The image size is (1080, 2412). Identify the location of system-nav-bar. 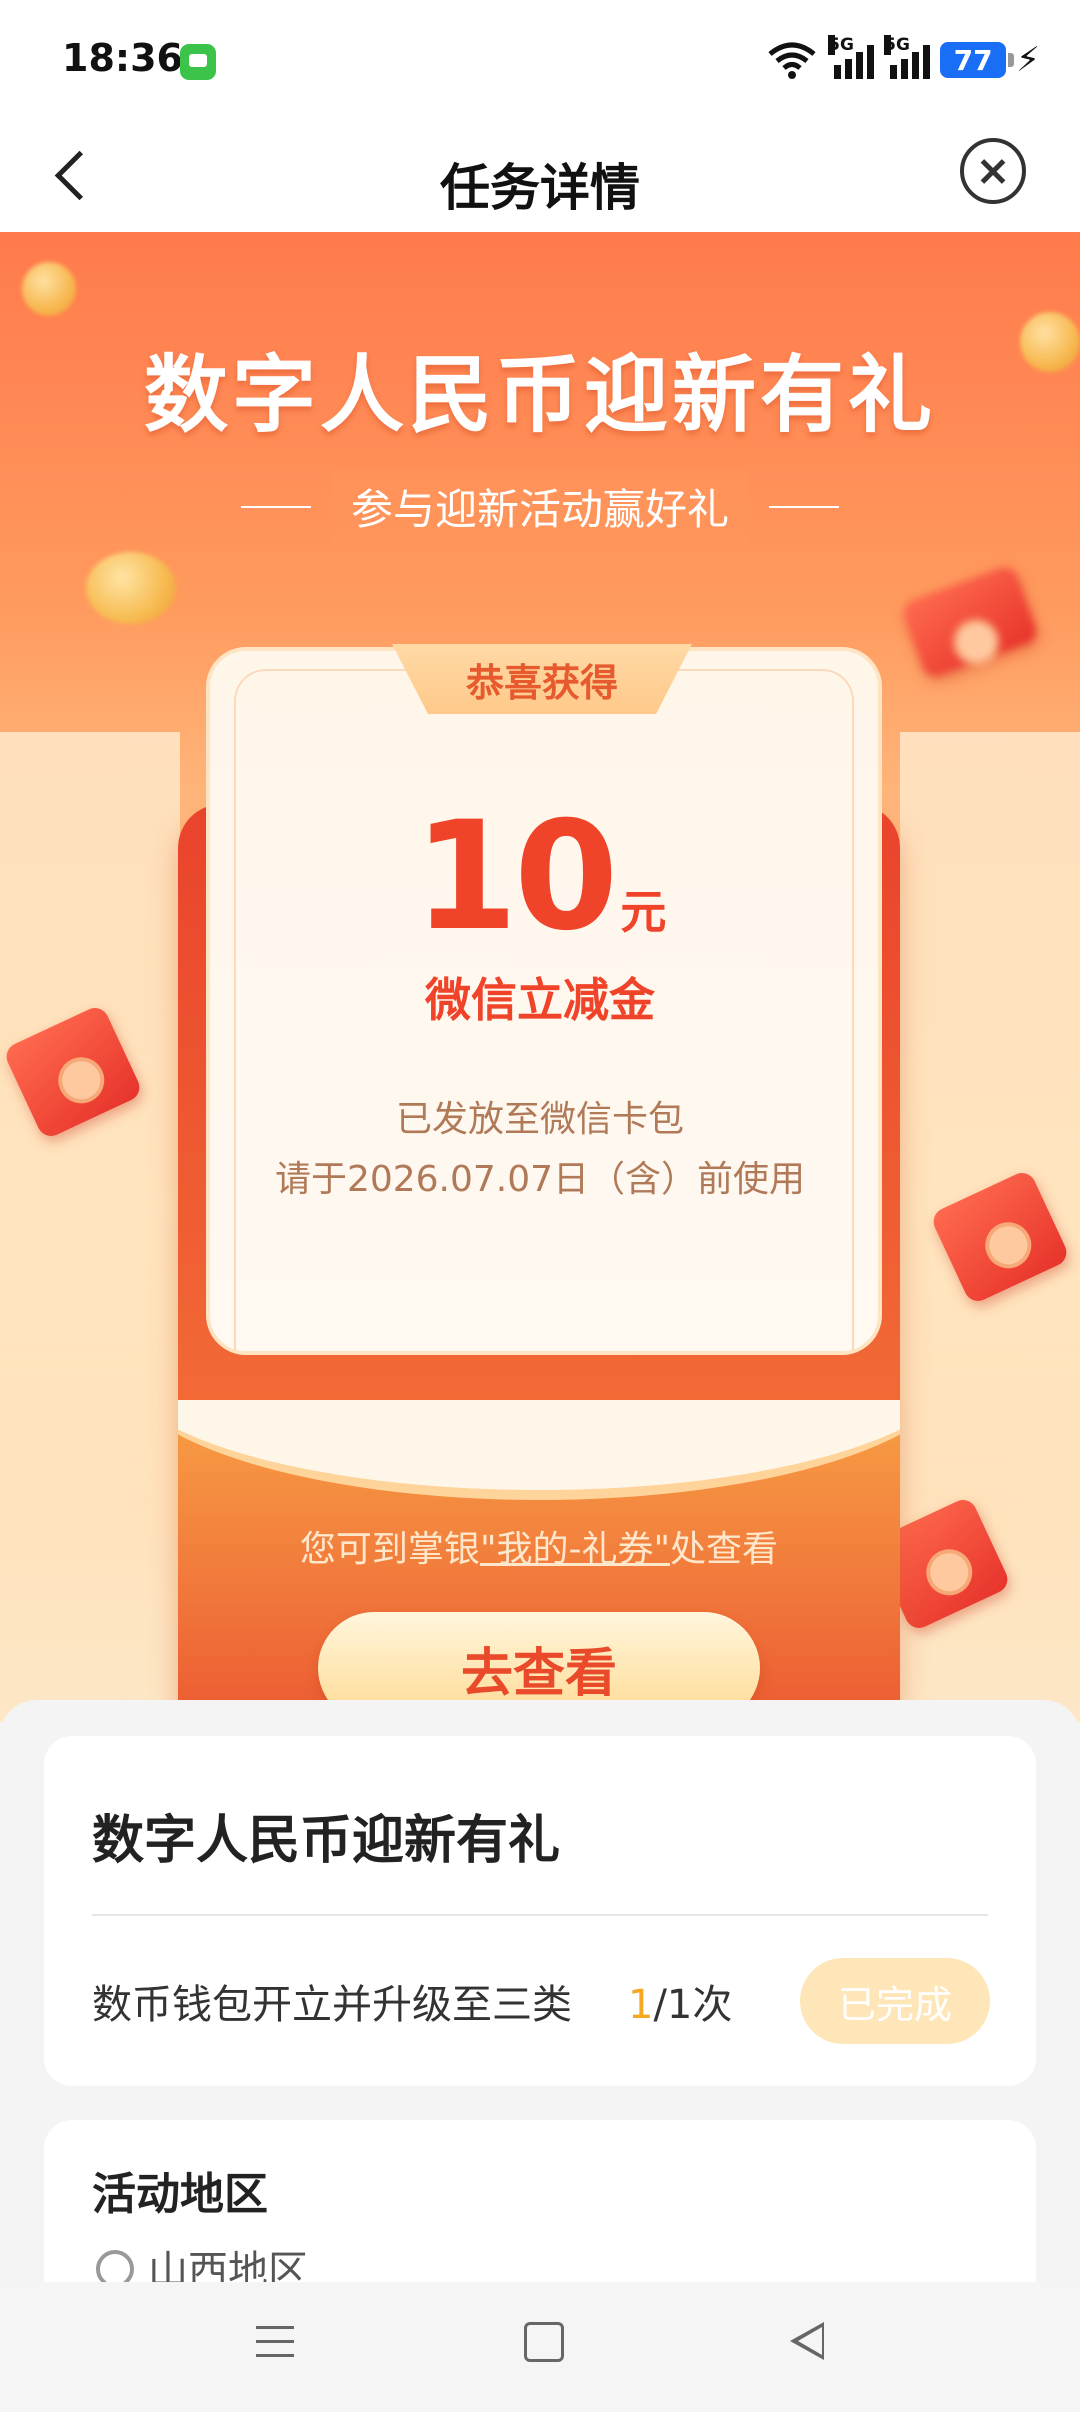
(540, 2347).